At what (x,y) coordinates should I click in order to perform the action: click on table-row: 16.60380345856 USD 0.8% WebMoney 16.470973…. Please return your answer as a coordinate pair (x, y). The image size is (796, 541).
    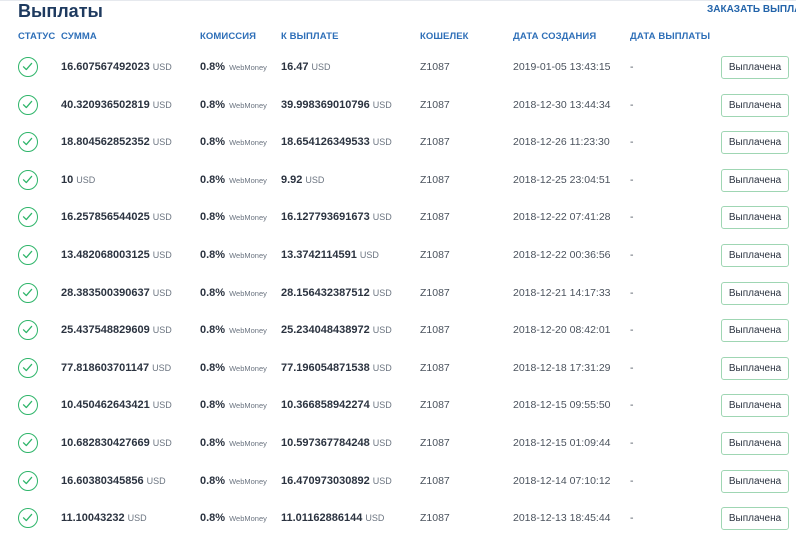
    Looking at the image, I should click on (398, 482).